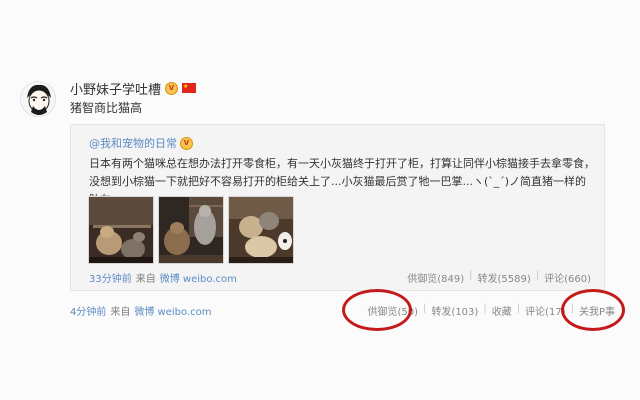 The image size is (640, 400). I want to click on repost-favorite-link: 供御览(849), so click(435, 277).